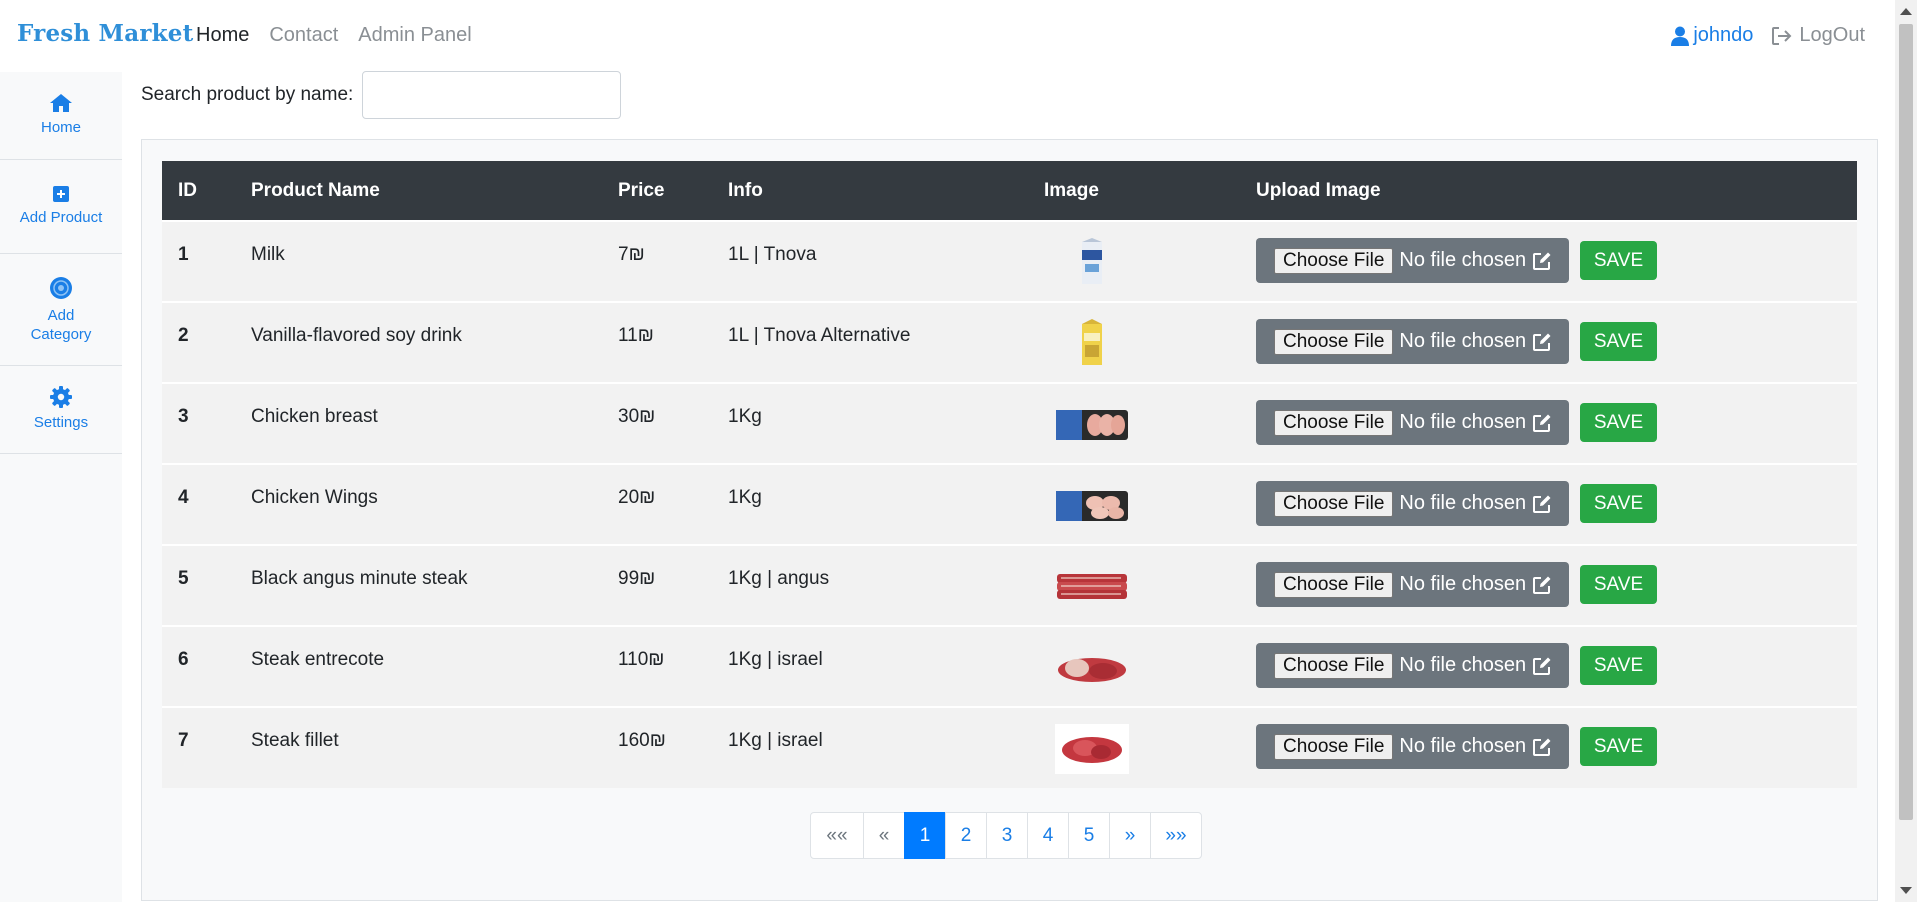 Image resolution: width=1917 pixels, height=902 pixels. What do you see at coordinates (1048, 835) in the screenshot?
I see `page-4-button: 4` at bounding box center [1048, 835].